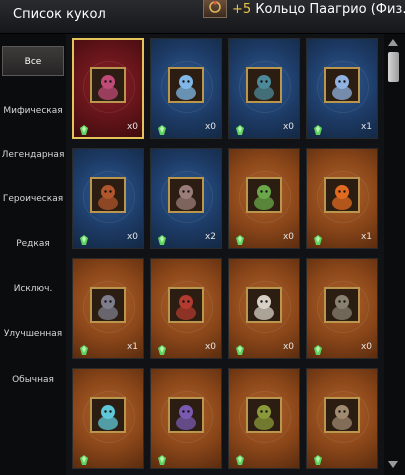  I want to click on category-legendary: Легендарная, so click(33, 155).